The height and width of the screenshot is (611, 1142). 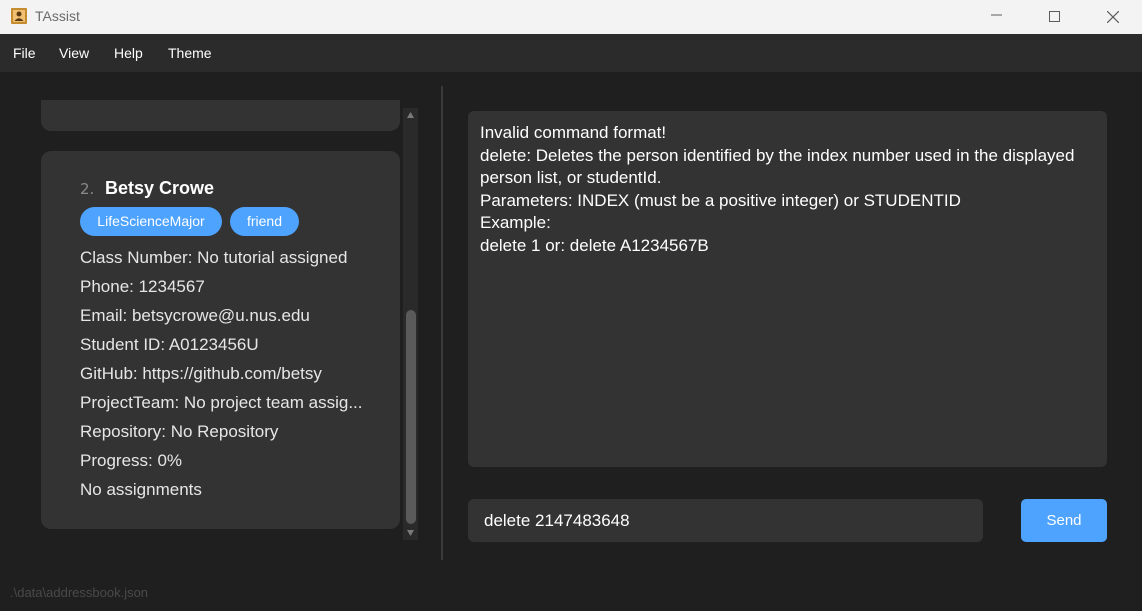 I want to click on minimize-button, so click(x=997, y=17).